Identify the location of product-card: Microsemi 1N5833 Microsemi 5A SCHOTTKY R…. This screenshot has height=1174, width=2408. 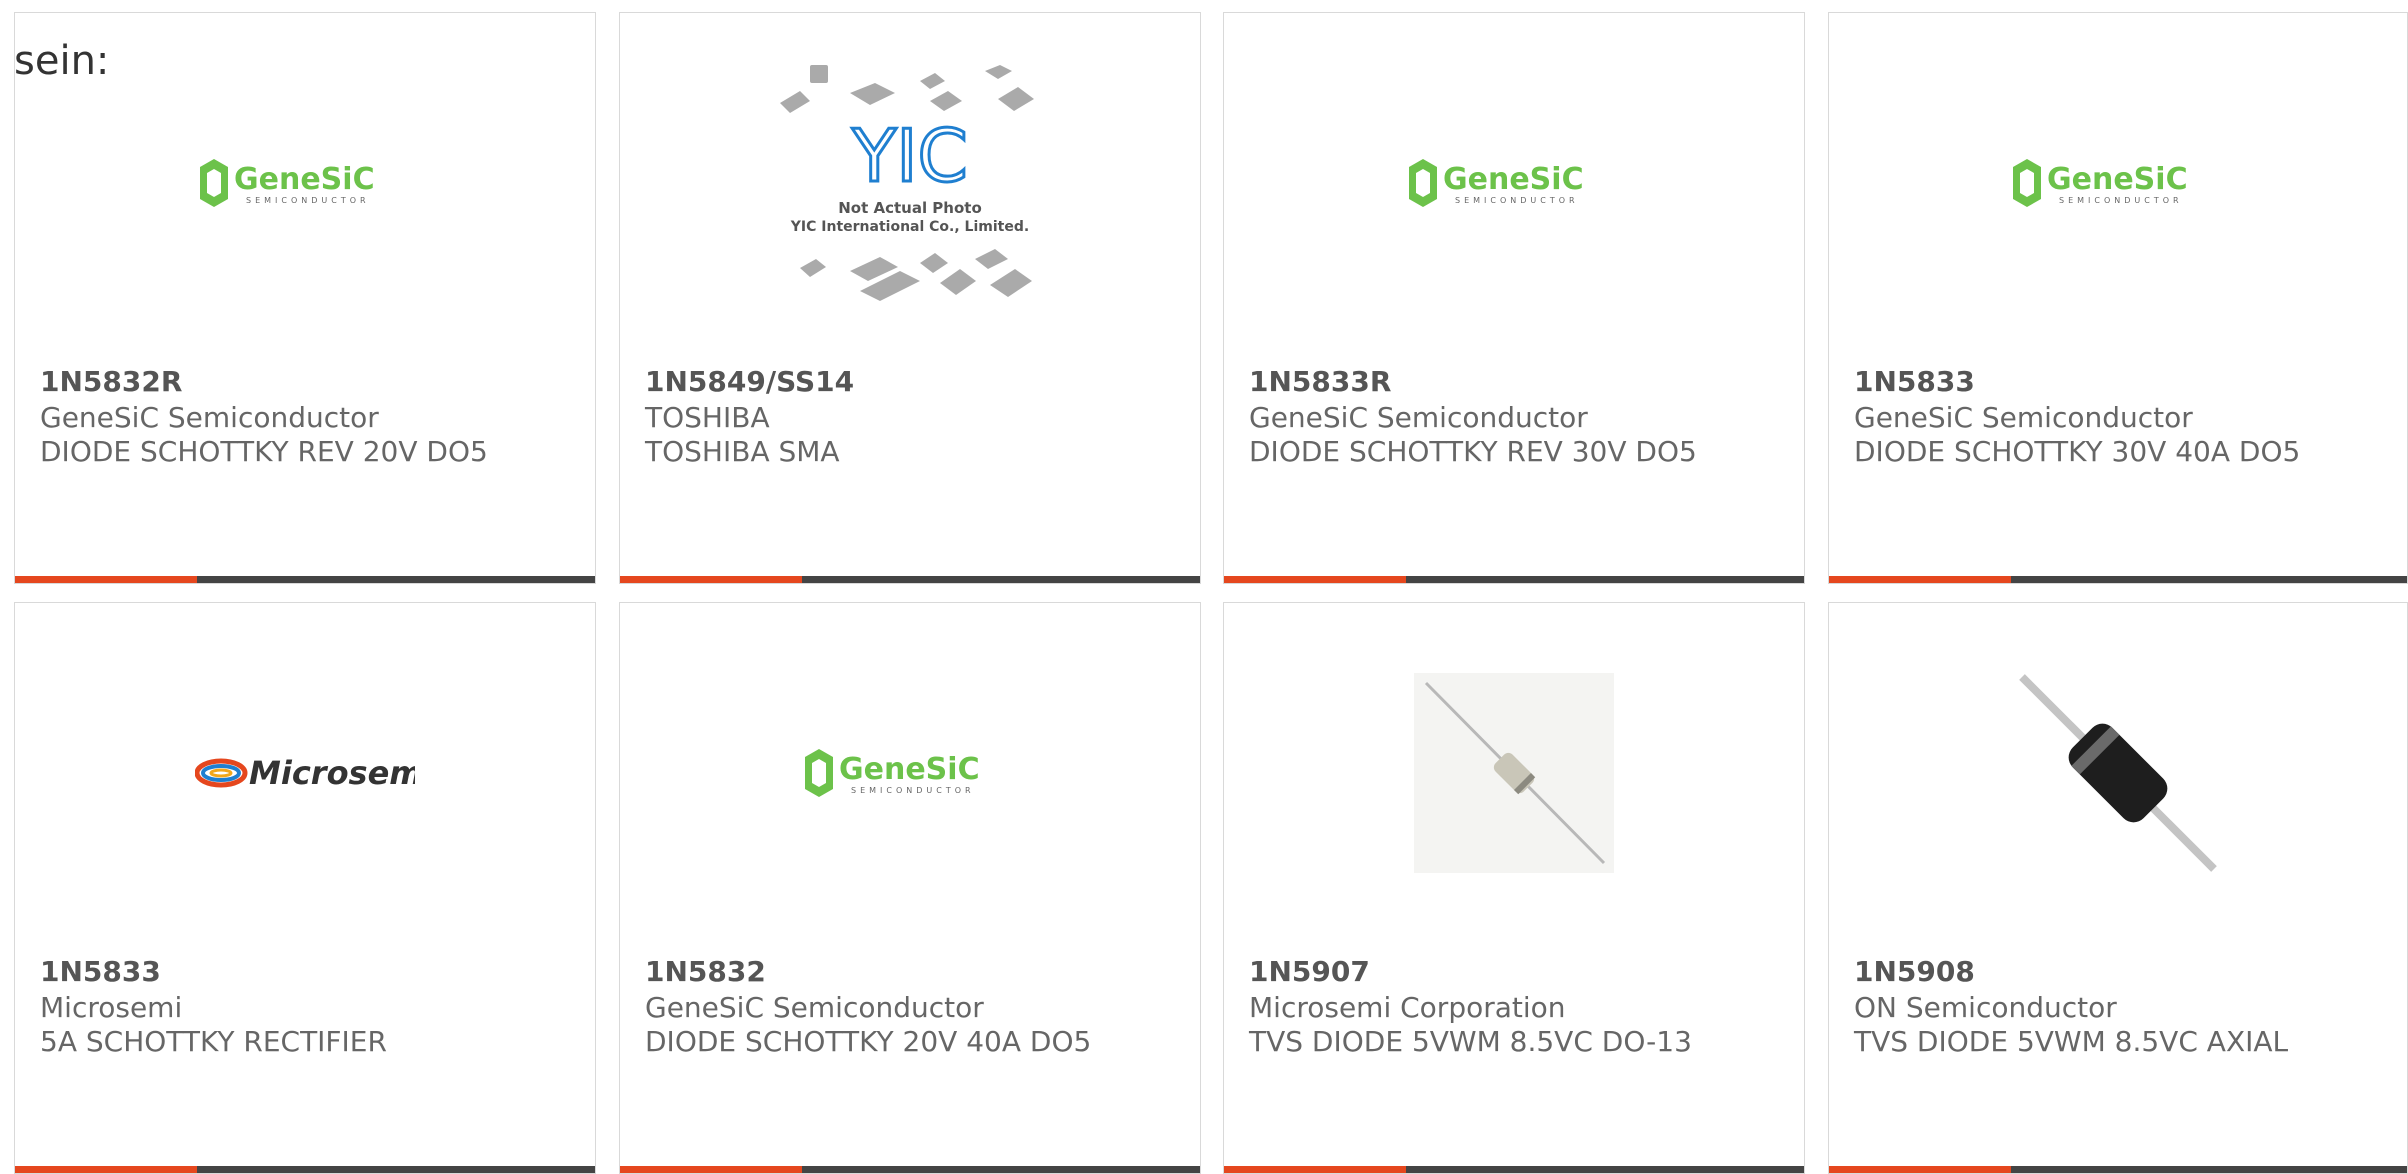
(305, 888).